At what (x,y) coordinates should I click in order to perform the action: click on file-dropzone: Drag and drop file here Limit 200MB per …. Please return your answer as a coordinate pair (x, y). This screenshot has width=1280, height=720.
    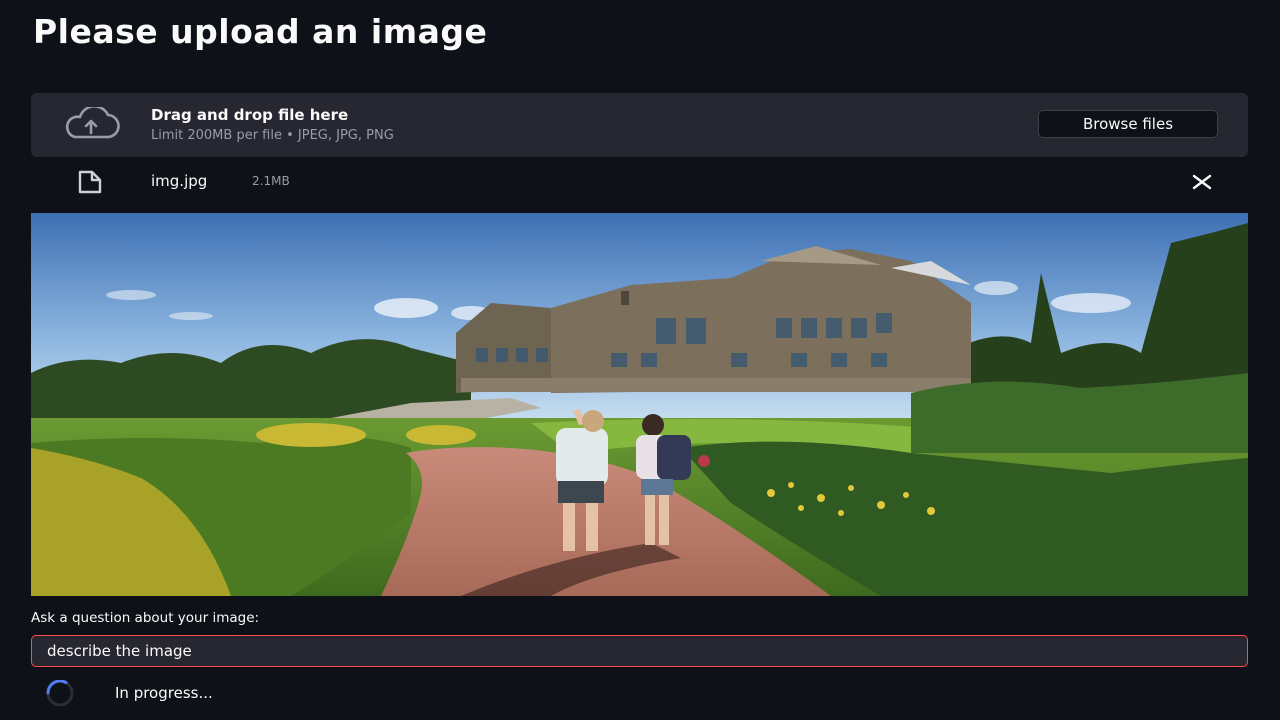
    Looking at the image, I should click on (639, 125).